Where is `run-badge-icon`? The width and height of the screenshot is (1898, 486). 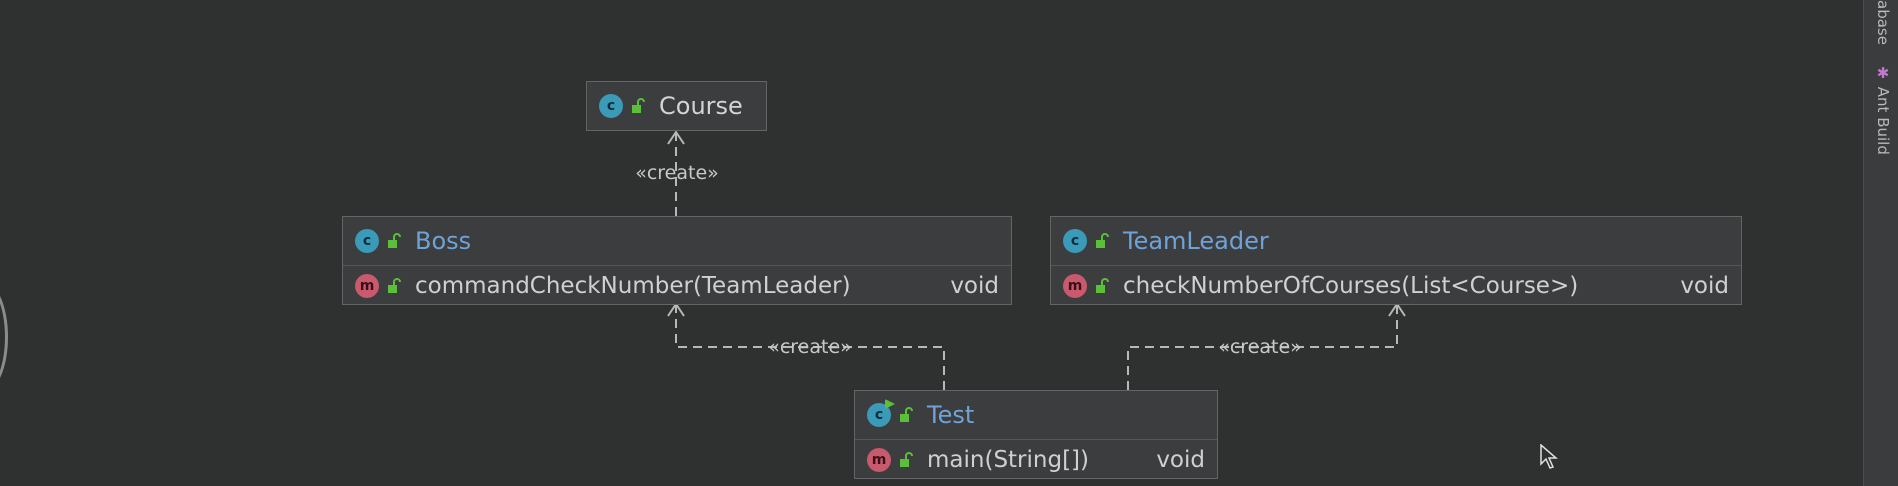 run-badge-icon is located at coordinates (890, 404).